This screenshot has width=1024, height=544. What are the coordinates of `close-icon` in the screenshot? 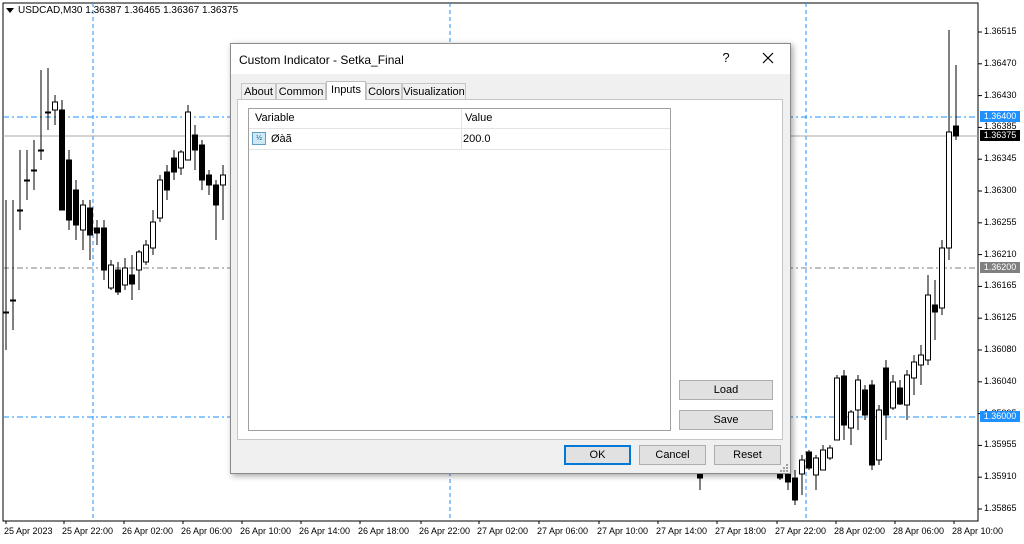 It's located at (768, 58).